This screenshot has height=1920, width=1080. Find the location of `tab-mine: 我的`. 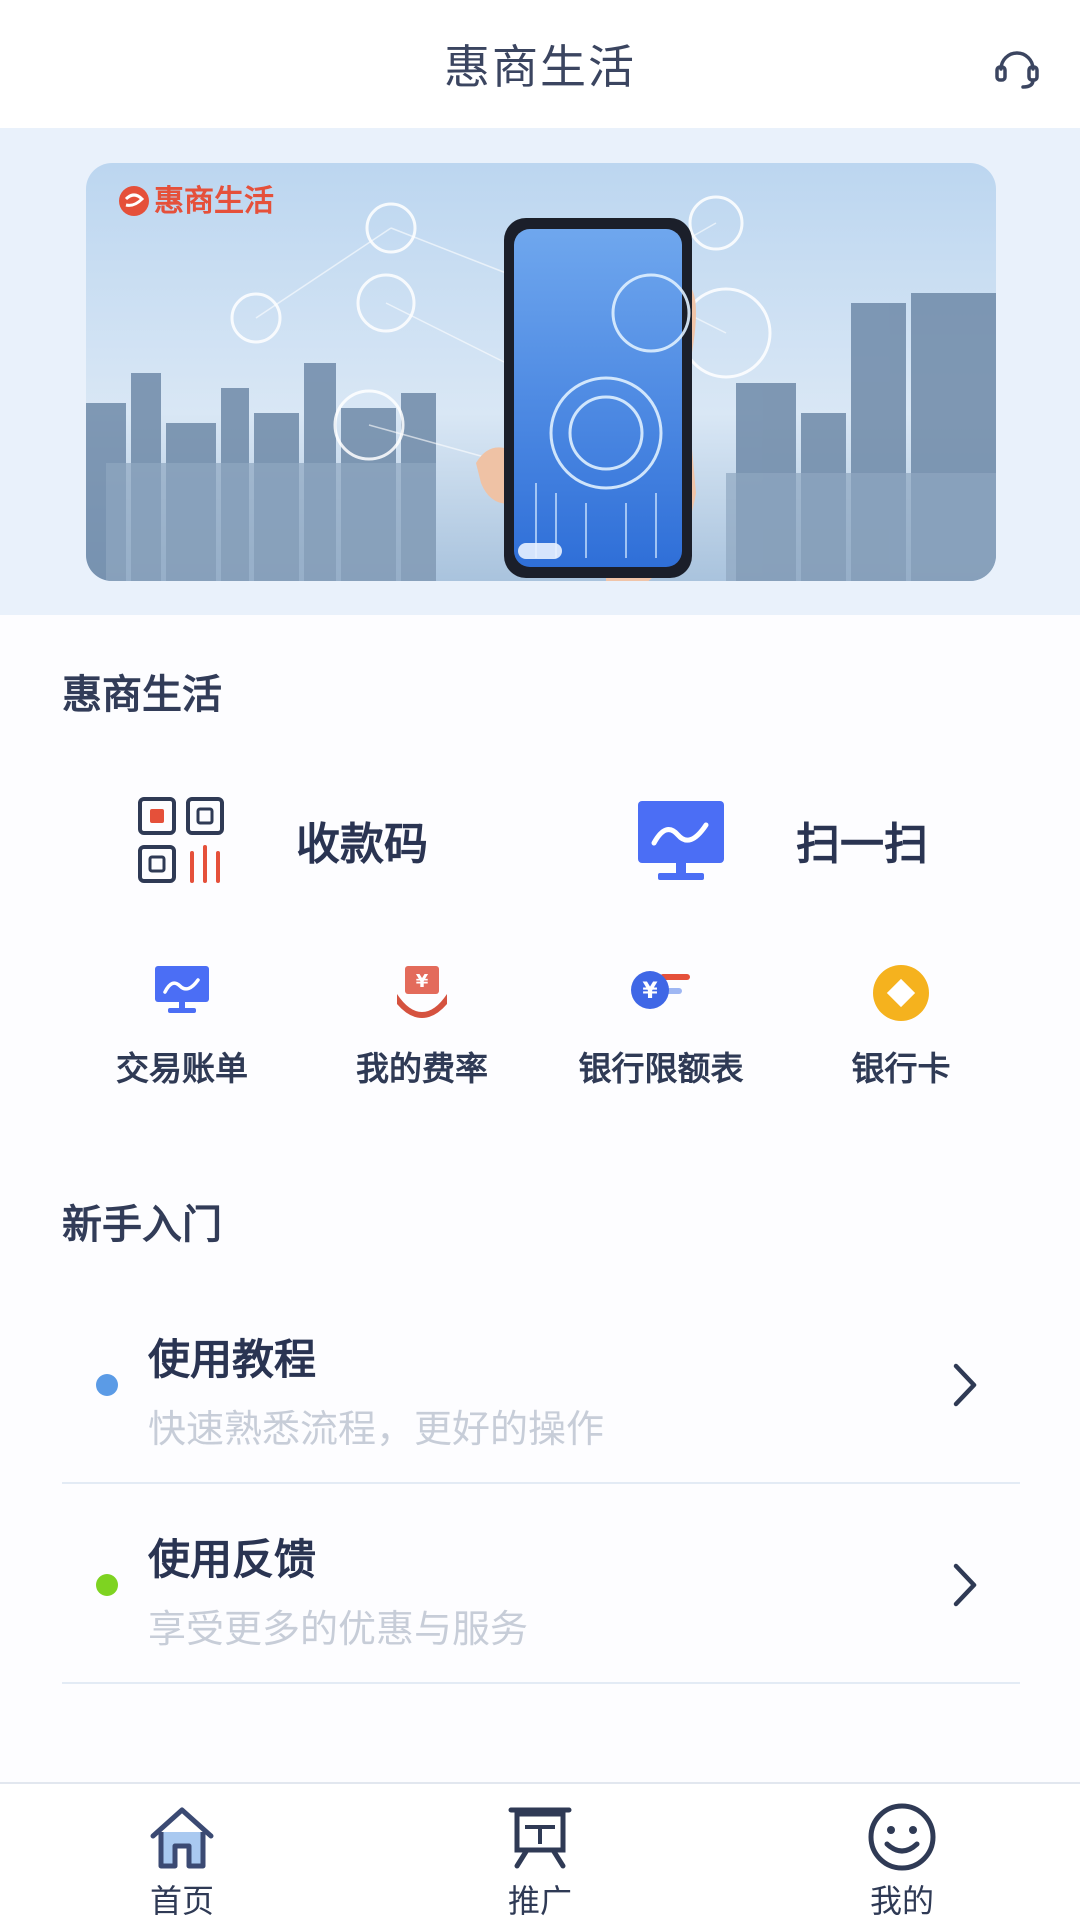

tab-mine: 我的 is located at coordinates (902, 1852).